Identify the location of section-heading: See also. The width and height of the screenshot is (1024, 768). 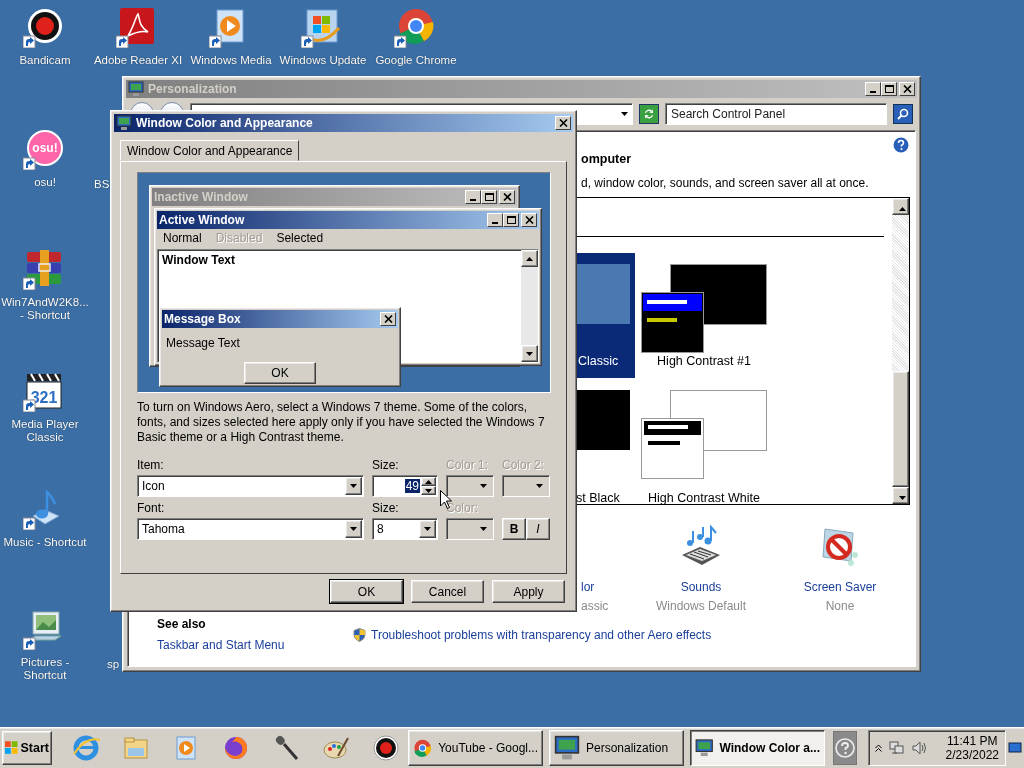
(182, 624).